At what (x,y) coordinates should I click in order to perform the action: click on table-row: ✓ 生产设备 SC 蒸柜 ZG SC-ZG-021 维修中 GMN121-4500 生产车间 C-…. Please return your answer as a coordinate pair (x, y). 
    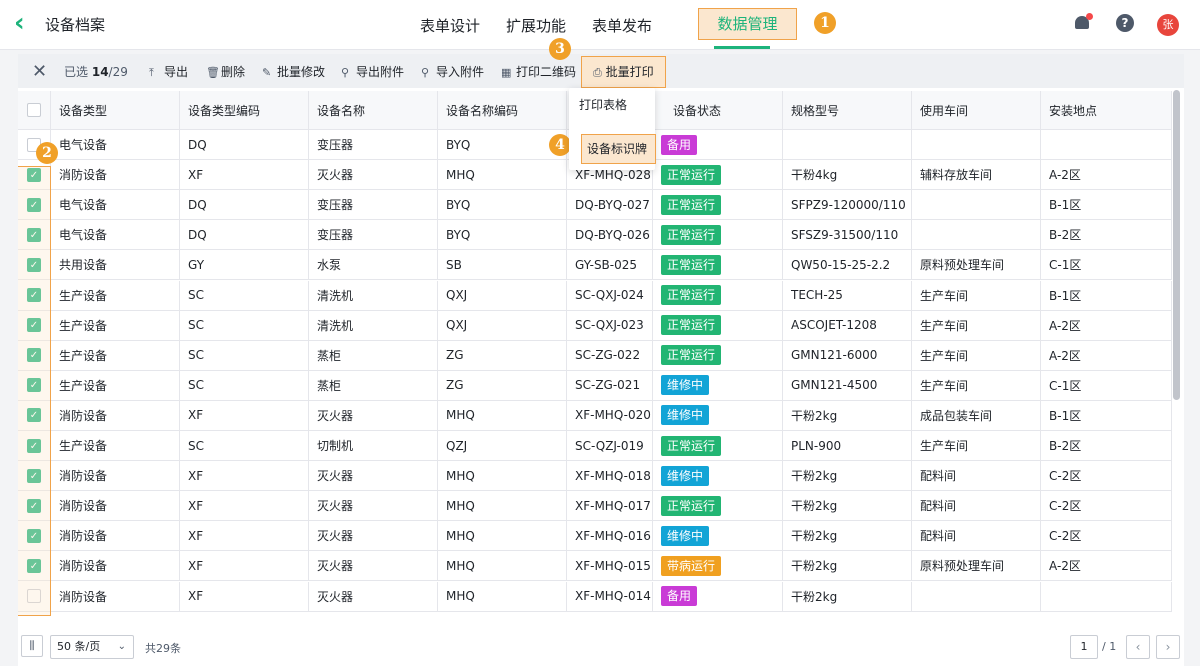
    Looking at the image, I should click on (595, 385).